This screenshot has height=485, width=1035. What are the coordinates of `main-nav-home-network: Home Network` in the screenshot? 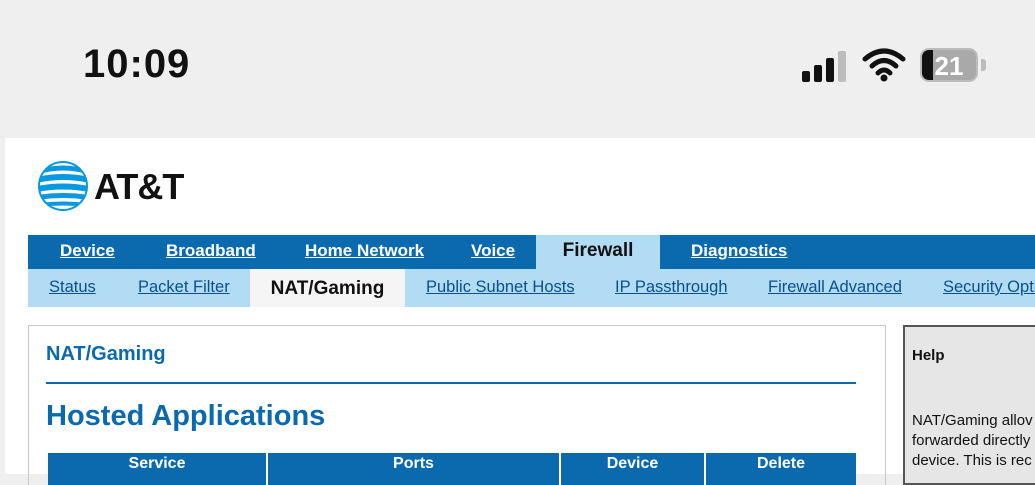 It's located at (364, 252).